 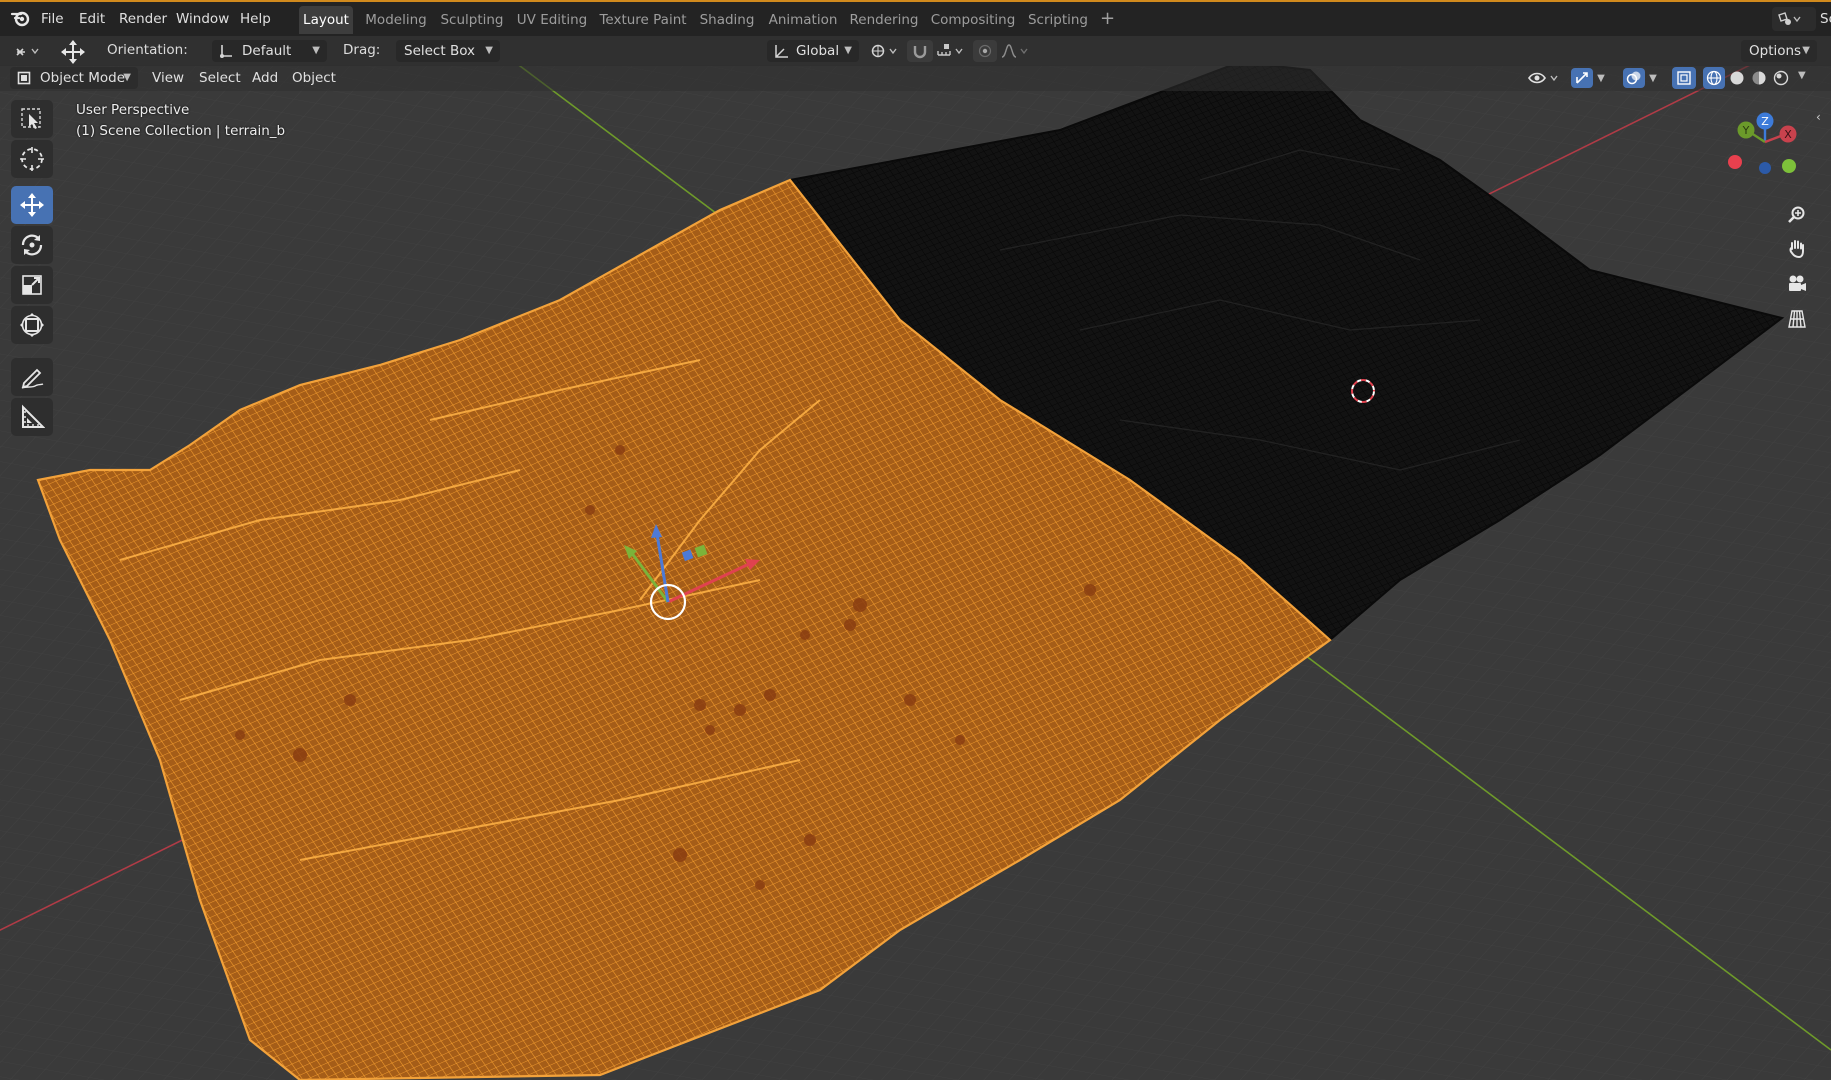 I want to click on move-icon, so click(x=32, y=205).